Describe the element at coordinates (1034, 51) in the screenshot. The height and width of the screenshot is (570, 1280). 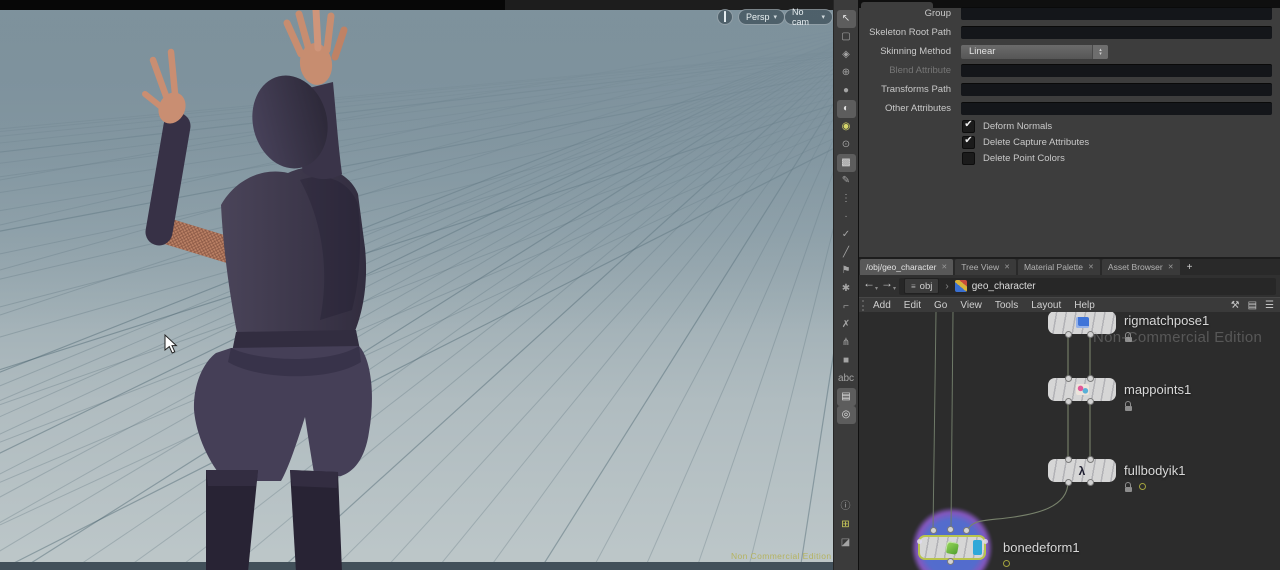
I see `skinning-method-select: Linear ▴ ▾` at that location.